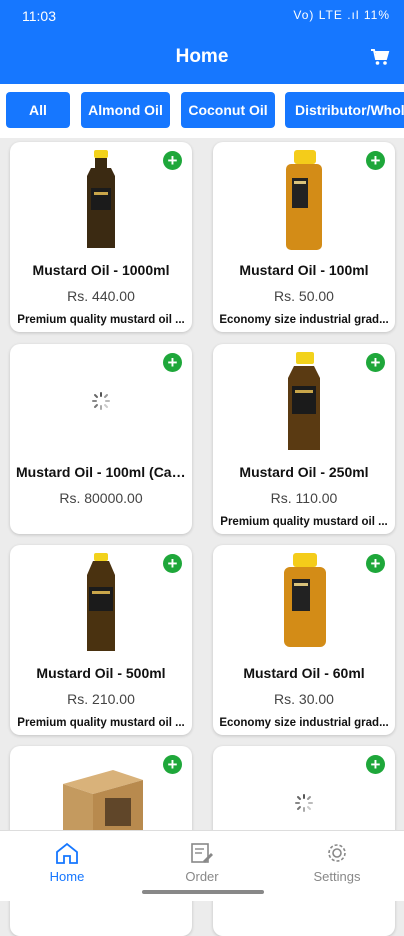 The image size is (404, 936). What do you see at coordinates (101, 673) in the screenshot?
I see `product-name: Mustard Oil - 500ml` at bounding box center [101, 673].